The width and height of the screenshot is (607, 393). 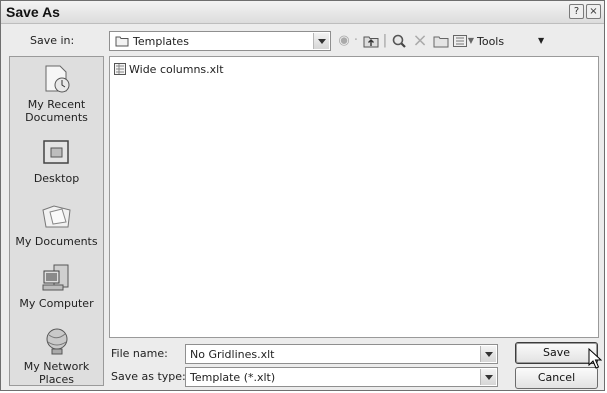 What do you see at coordinates (120, 69) in the screenshot?
I see `excel-template-icon` at bounding box center [120, 69].